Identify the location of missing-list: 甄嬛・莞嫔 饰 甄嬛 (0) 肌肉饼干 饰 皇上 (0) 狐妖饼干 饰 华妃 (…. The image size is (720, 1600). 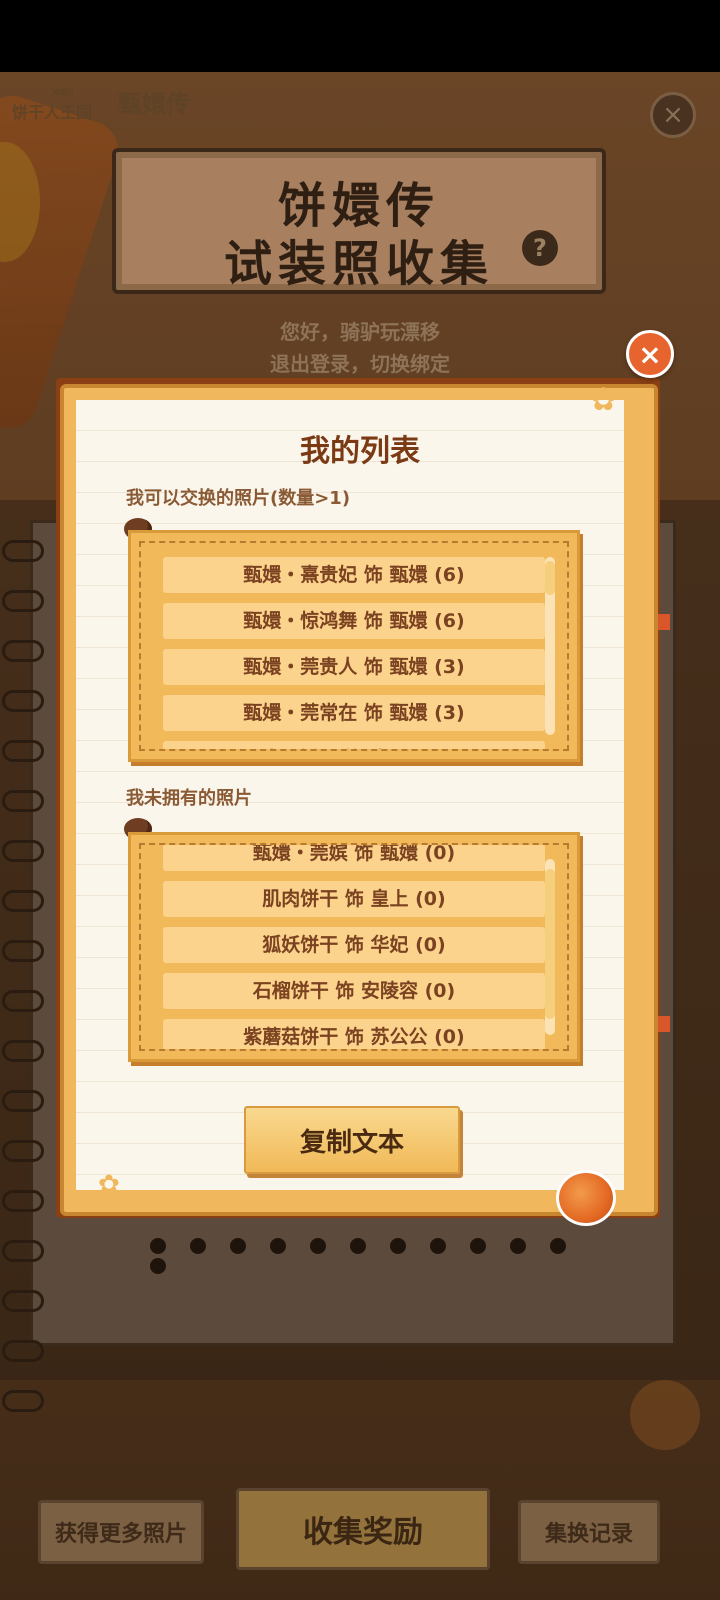
(354, 947).